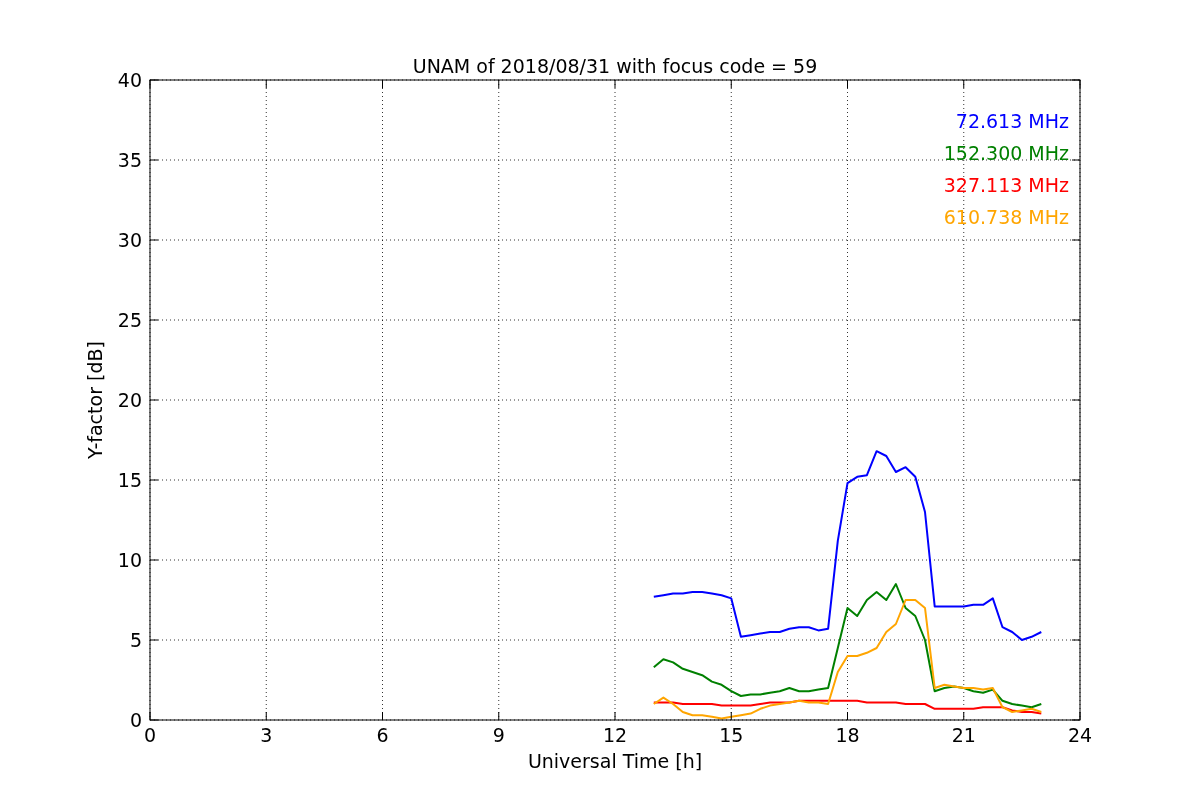 The width and height of the screenshot is (1200, 800). I want to click on tick-label: 12, so click(615, 735).